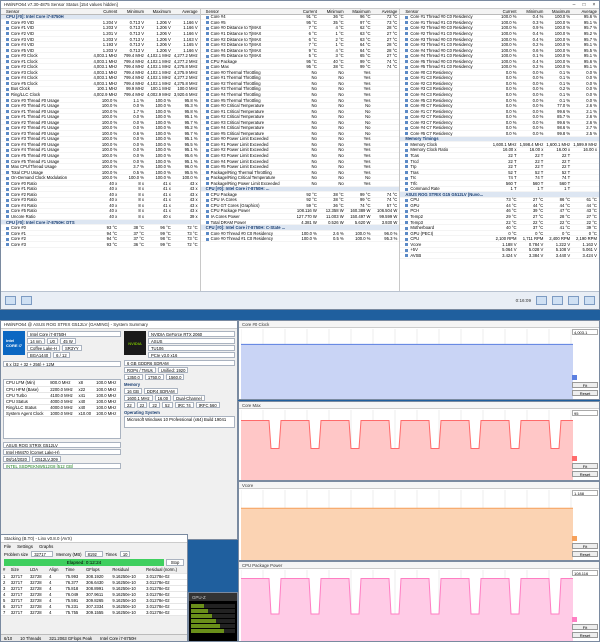  Describe the element at coordinates (419, 405) in the screenshot. I see `graph-title: Core Max` at that location.